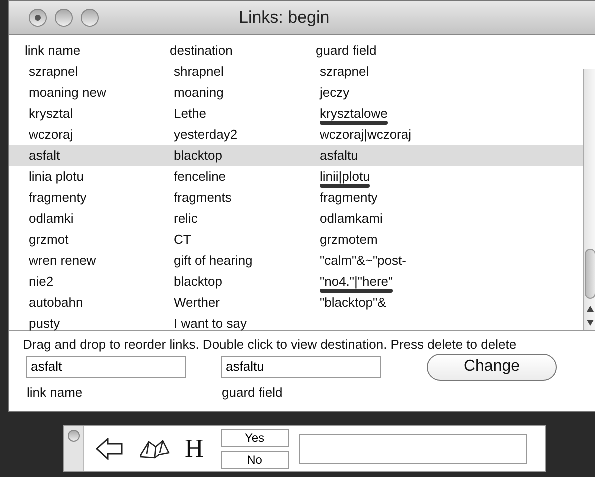  Describe the element at coordinates (296, 176) in the screenshot. I see `table-row: linia plotu fenceline linii|plotu` at that location.